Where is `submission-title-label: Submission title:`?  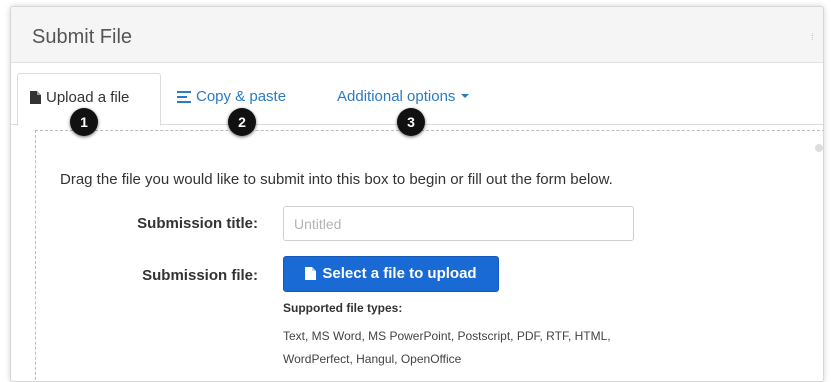 submission-title-label: Submission title: is located at coordinates (197, 223).